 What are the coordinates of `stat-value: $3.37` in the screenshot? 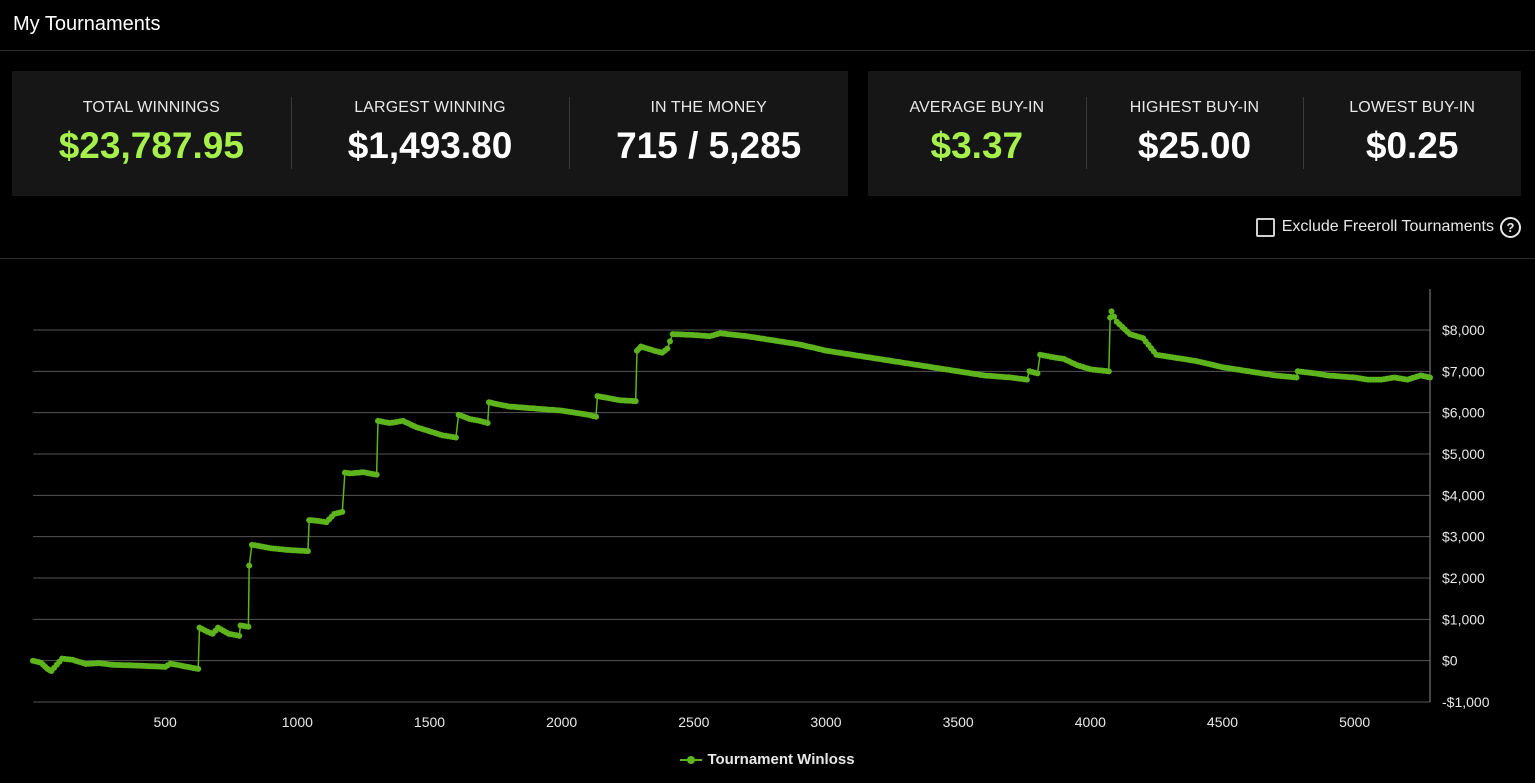 It's located at (977, 145).